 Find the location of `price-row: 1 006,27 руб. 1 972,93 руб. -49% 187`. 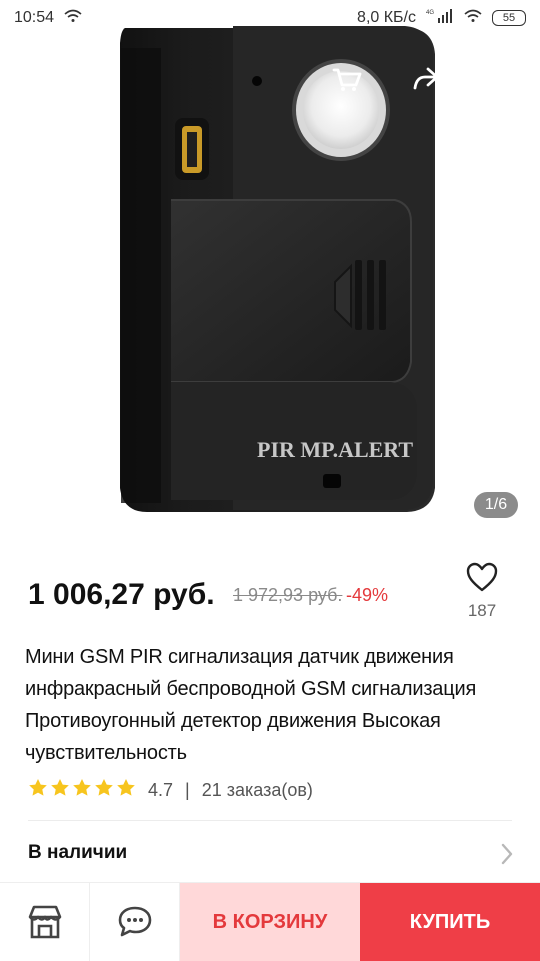

price-row: 1 006,27 руб. 1 972,93 руб. -49% 187 is located at coordinates (268, 596).